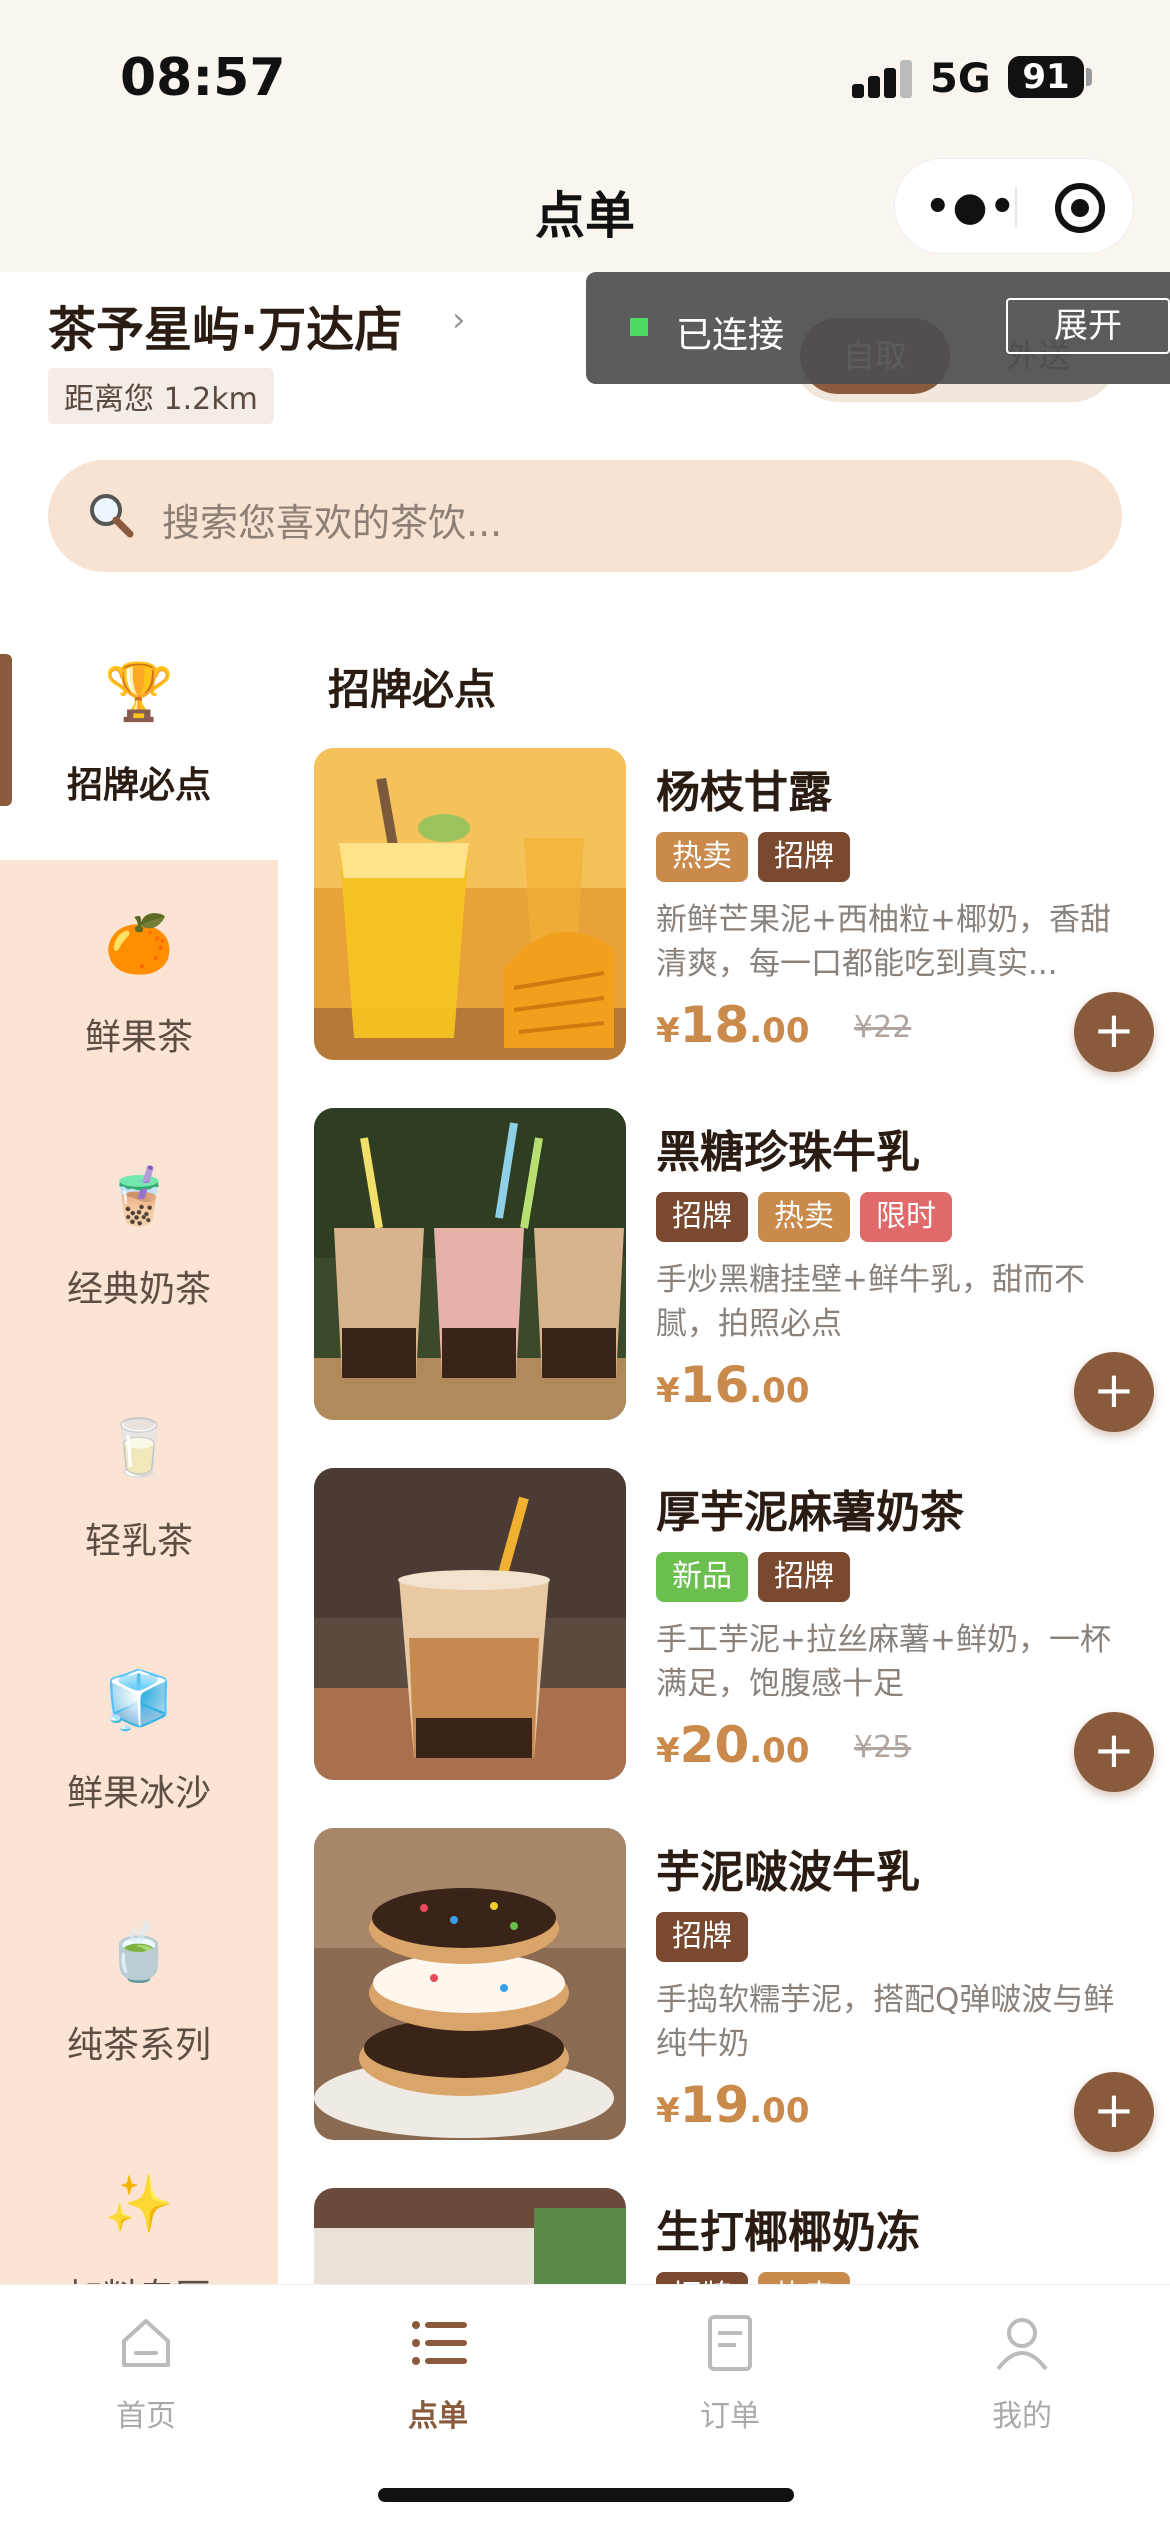 The height and width of the screenshot is (2532, 1170). Describe the element at coordinates (885, 2022) in the screenshot. I see `product-description: 手捣软糯芋泥，搭配Q弹啵波与鲜纯牛奶` at that location.